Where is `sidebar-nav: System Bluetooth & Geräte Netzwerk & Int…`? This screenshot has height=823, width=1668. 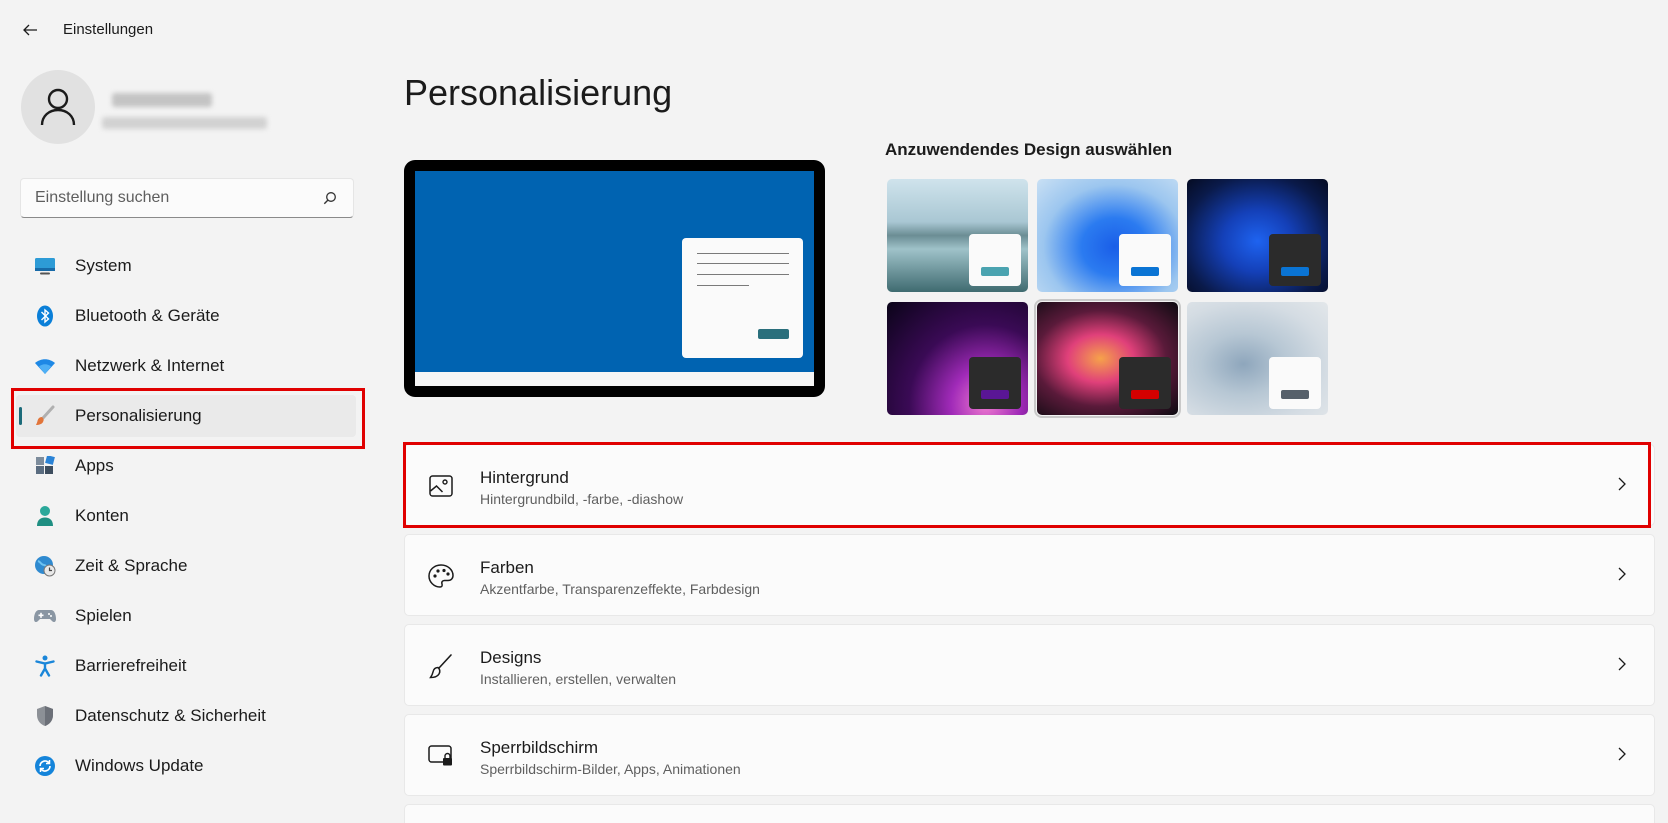
sidebar-nav: System Bluetooth & Geräte Netzwerk & Int… is located at coordinates (186, 520).